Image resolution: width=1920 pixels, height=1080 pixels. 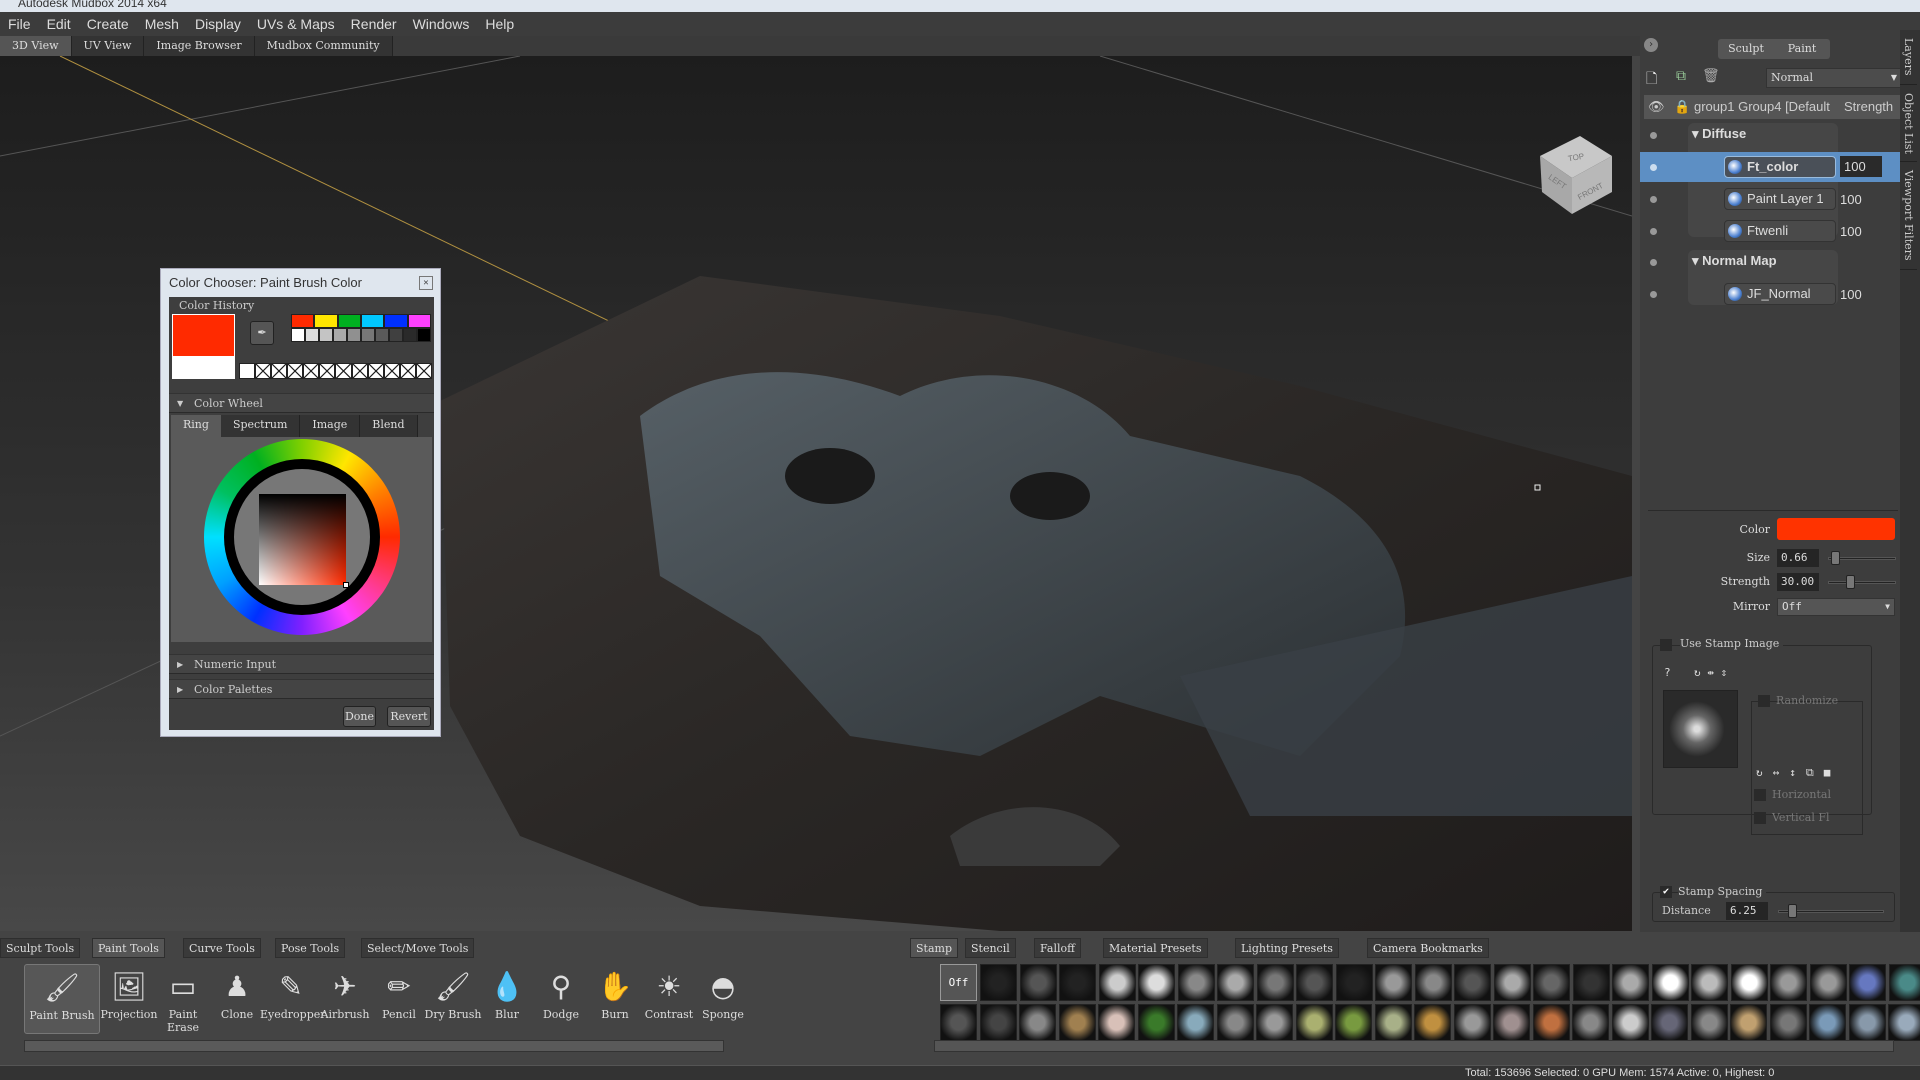 What do you see at coordinates (1414, 1046) in the screenshot?
I see `stamp-scrollbar` at bounding box center [1414, 1046].